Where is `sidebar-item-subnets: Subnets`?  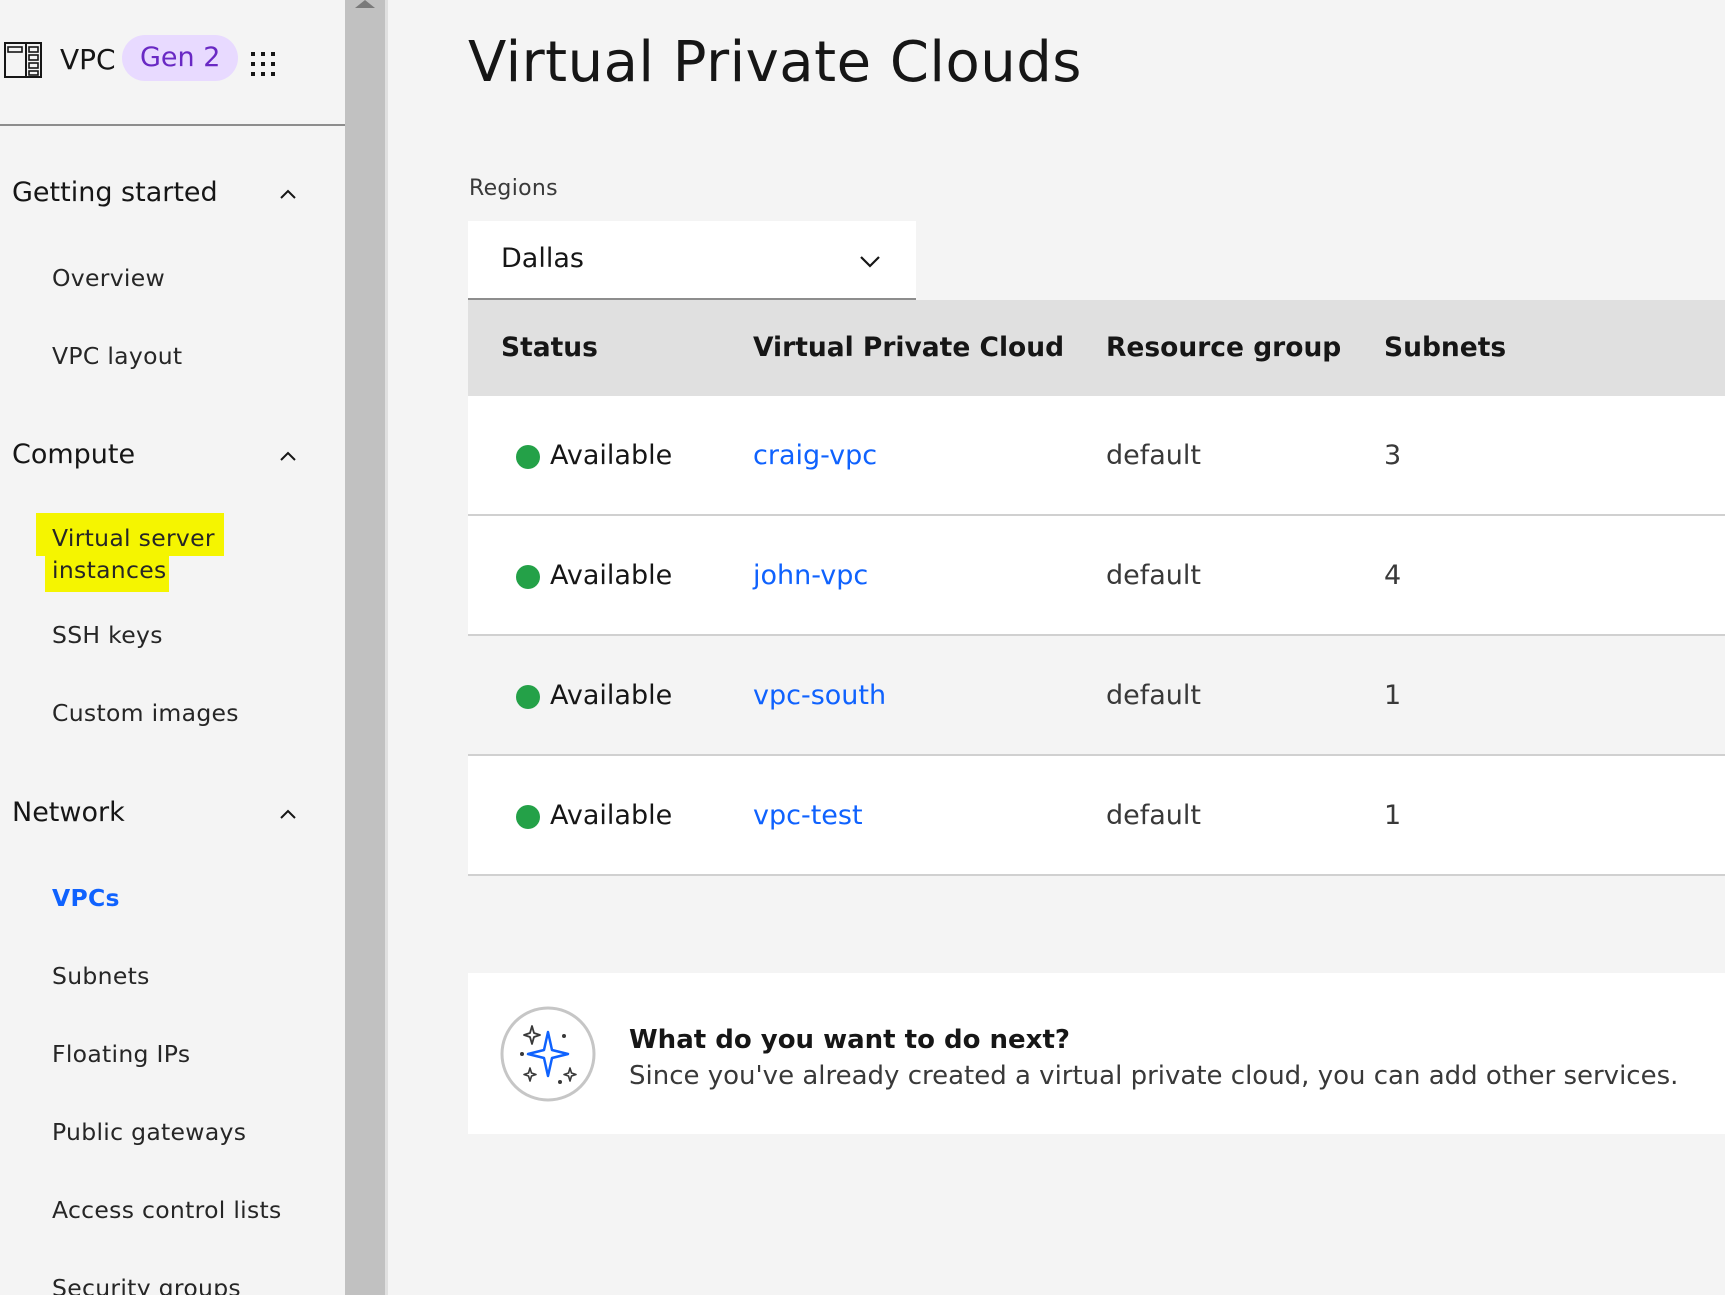
sidebar-item-subnets: Subnets is located at coordinates (101, 976).